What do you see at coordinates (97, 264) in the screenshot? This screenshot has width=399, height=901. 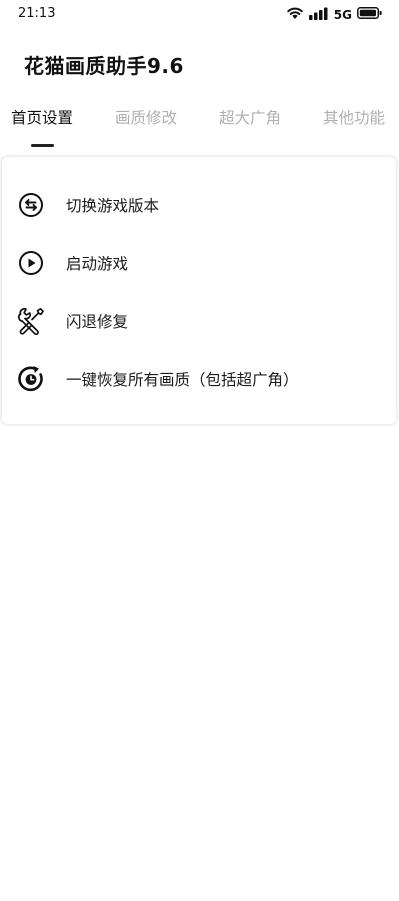 I see `menu-item-label: 启动游戏` at bounding box center [97, 264].